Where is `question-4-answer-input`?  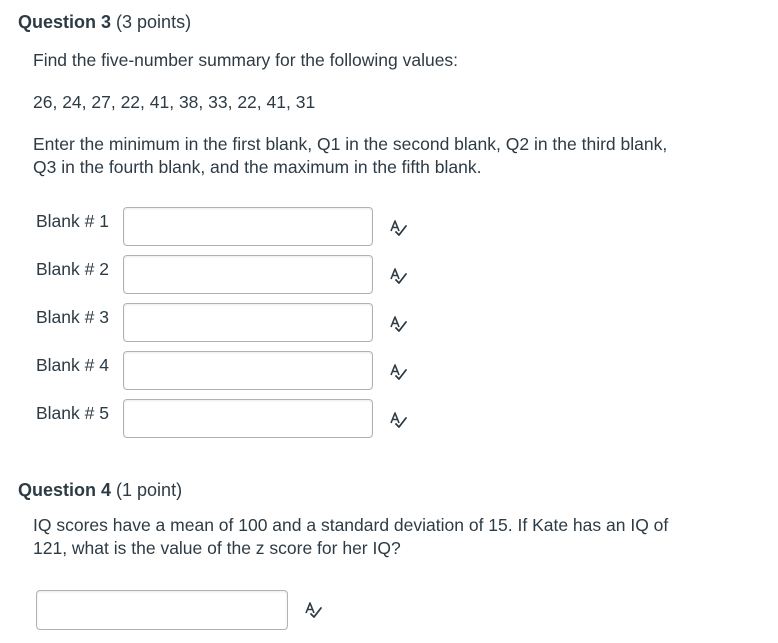
question-4-answer-input is located at coordinates (162, 610).